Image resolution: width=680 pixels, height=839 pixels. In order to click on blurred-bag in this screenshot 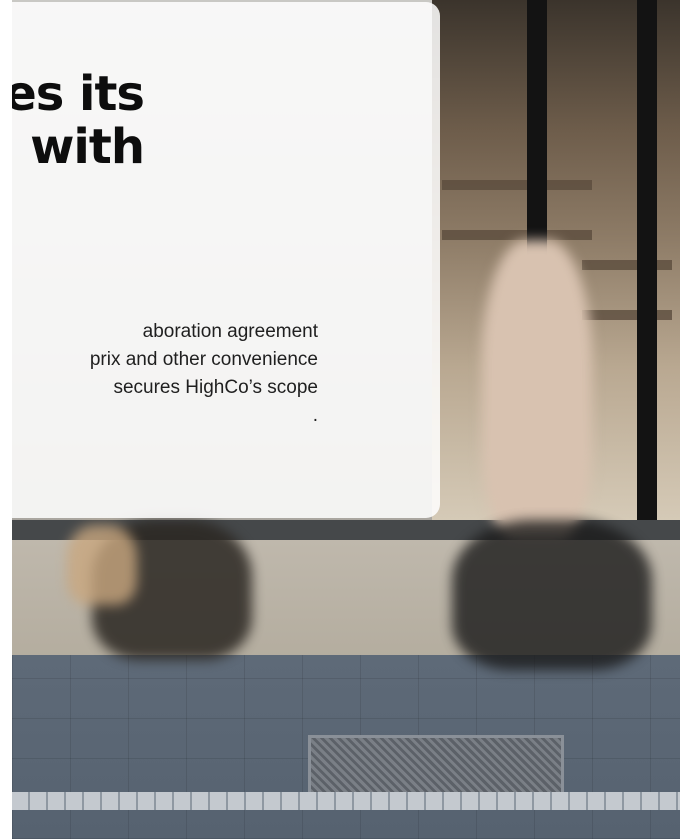, I will do `click(102, 565)`.